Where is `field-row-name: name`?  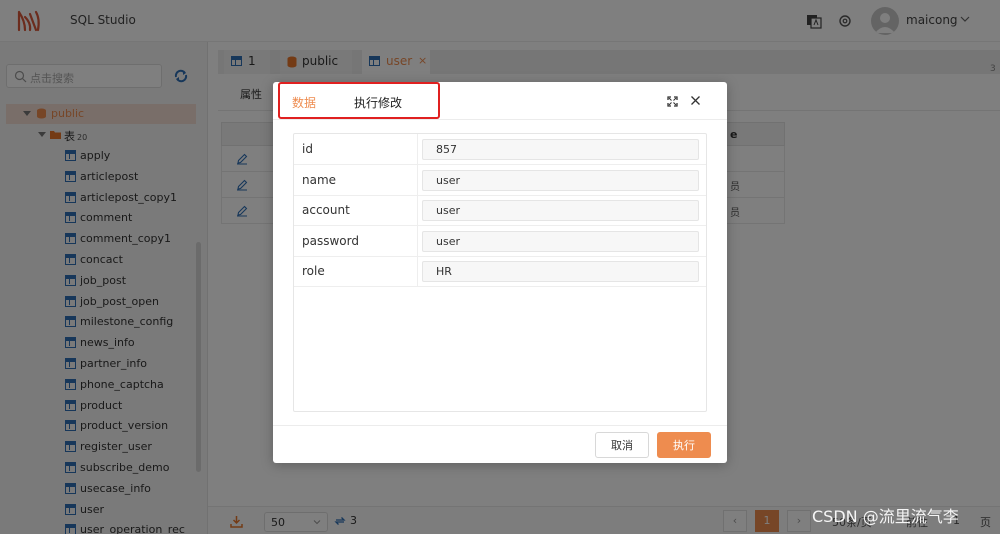 field-row-name: name is located at coordinates (500, 180).